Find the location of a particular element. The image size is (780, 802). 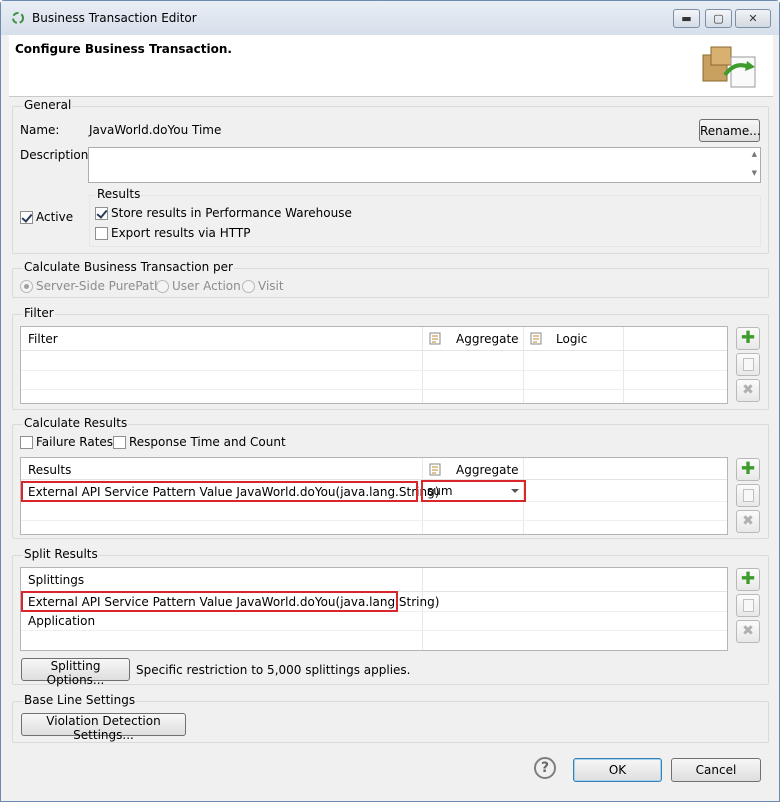

radio-visit-label: Visit is located at coordinates (271, 286).